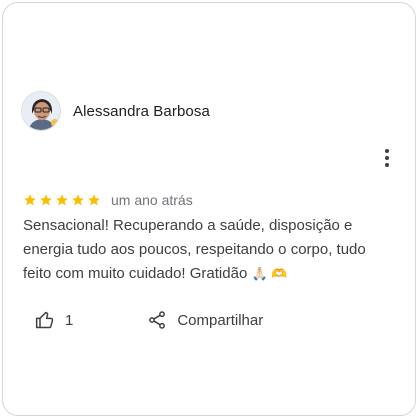 The image size is (420, 420). Describe the element at coordinates (220, 320) in the screenshot. I see `share-label: Compartilhar` at that location.